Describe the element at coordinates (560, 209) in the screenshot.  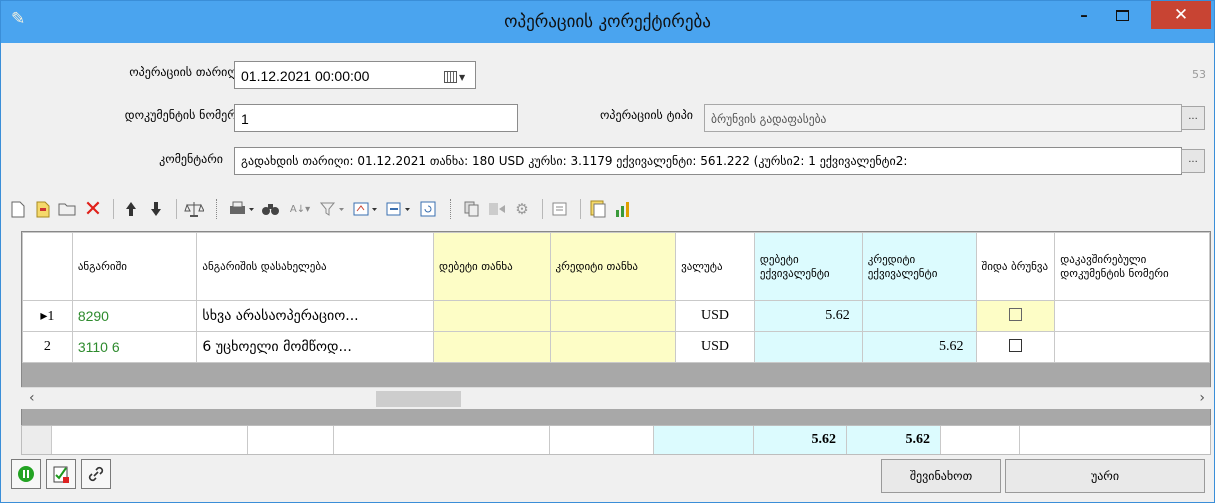
I see `text-edit-icon` at that location.